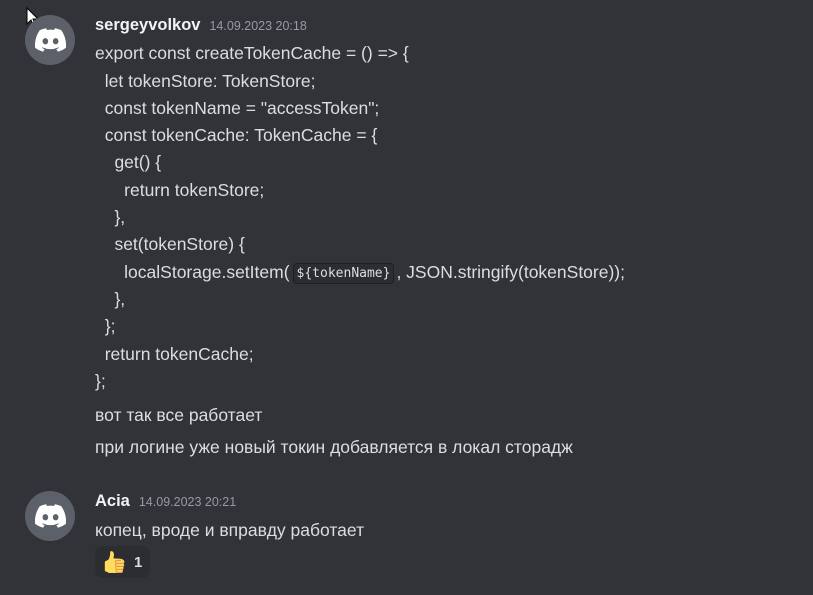  What do you see at coordinates (138, 562) in the screenshot?
I see `reaction-count: 1` at bounding box center [138, 562].